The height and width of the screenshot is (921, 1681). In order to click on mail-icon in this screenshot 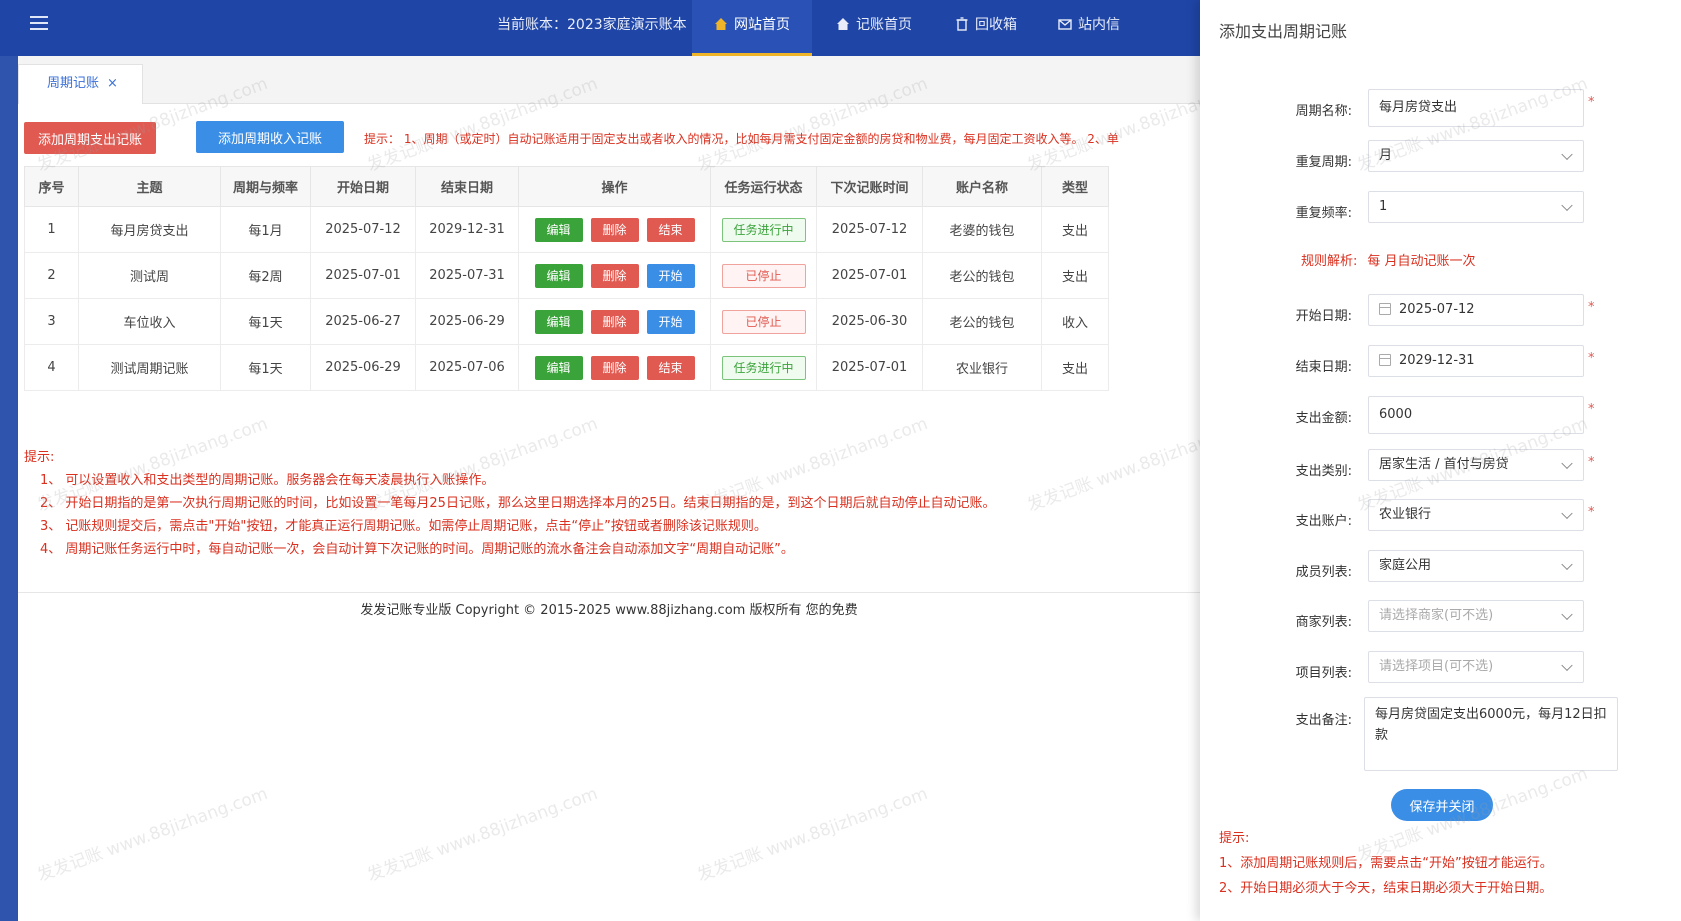, I will do `click(1065, 24)`.